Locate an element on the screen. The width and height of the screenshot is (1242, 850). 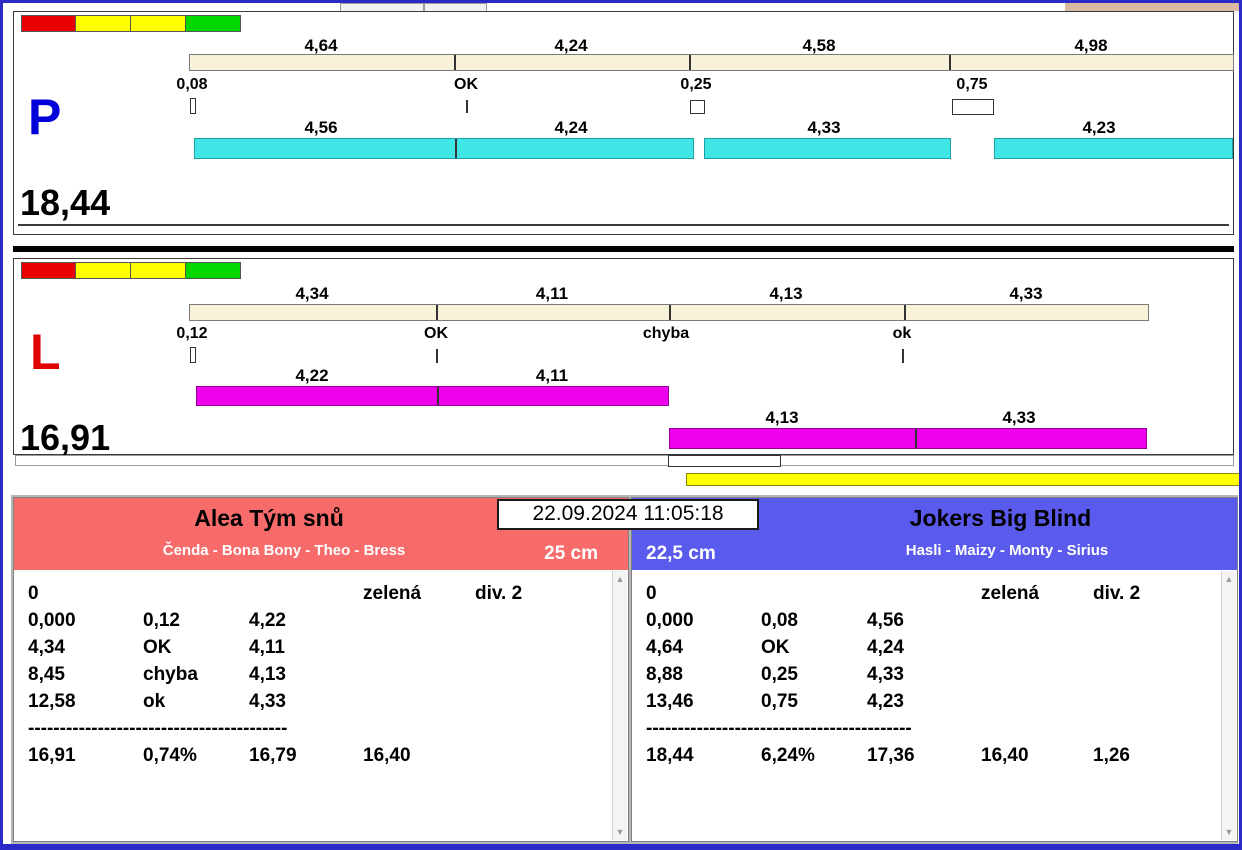
result-cell: 0,74% is located at coordinates (170, 755).